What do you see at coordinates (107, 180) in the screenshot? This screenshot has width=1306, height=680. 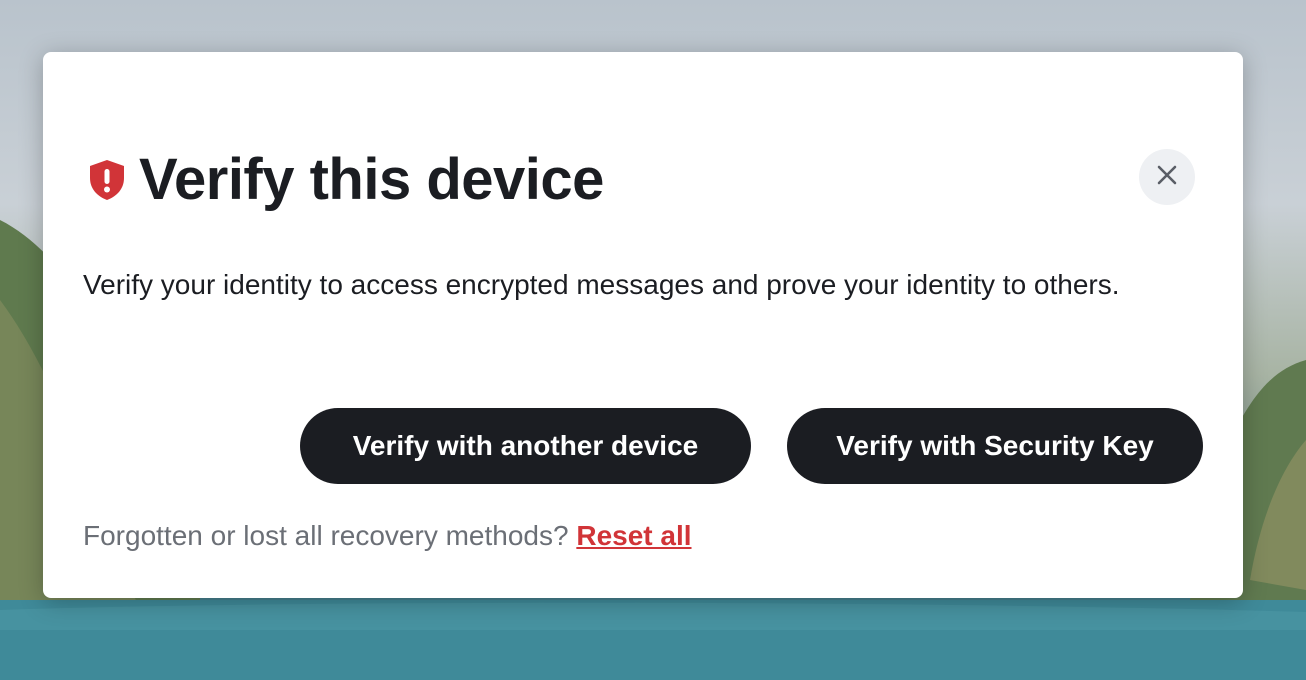 I see `shield-alert-icon` at bounding box center [107, 180].